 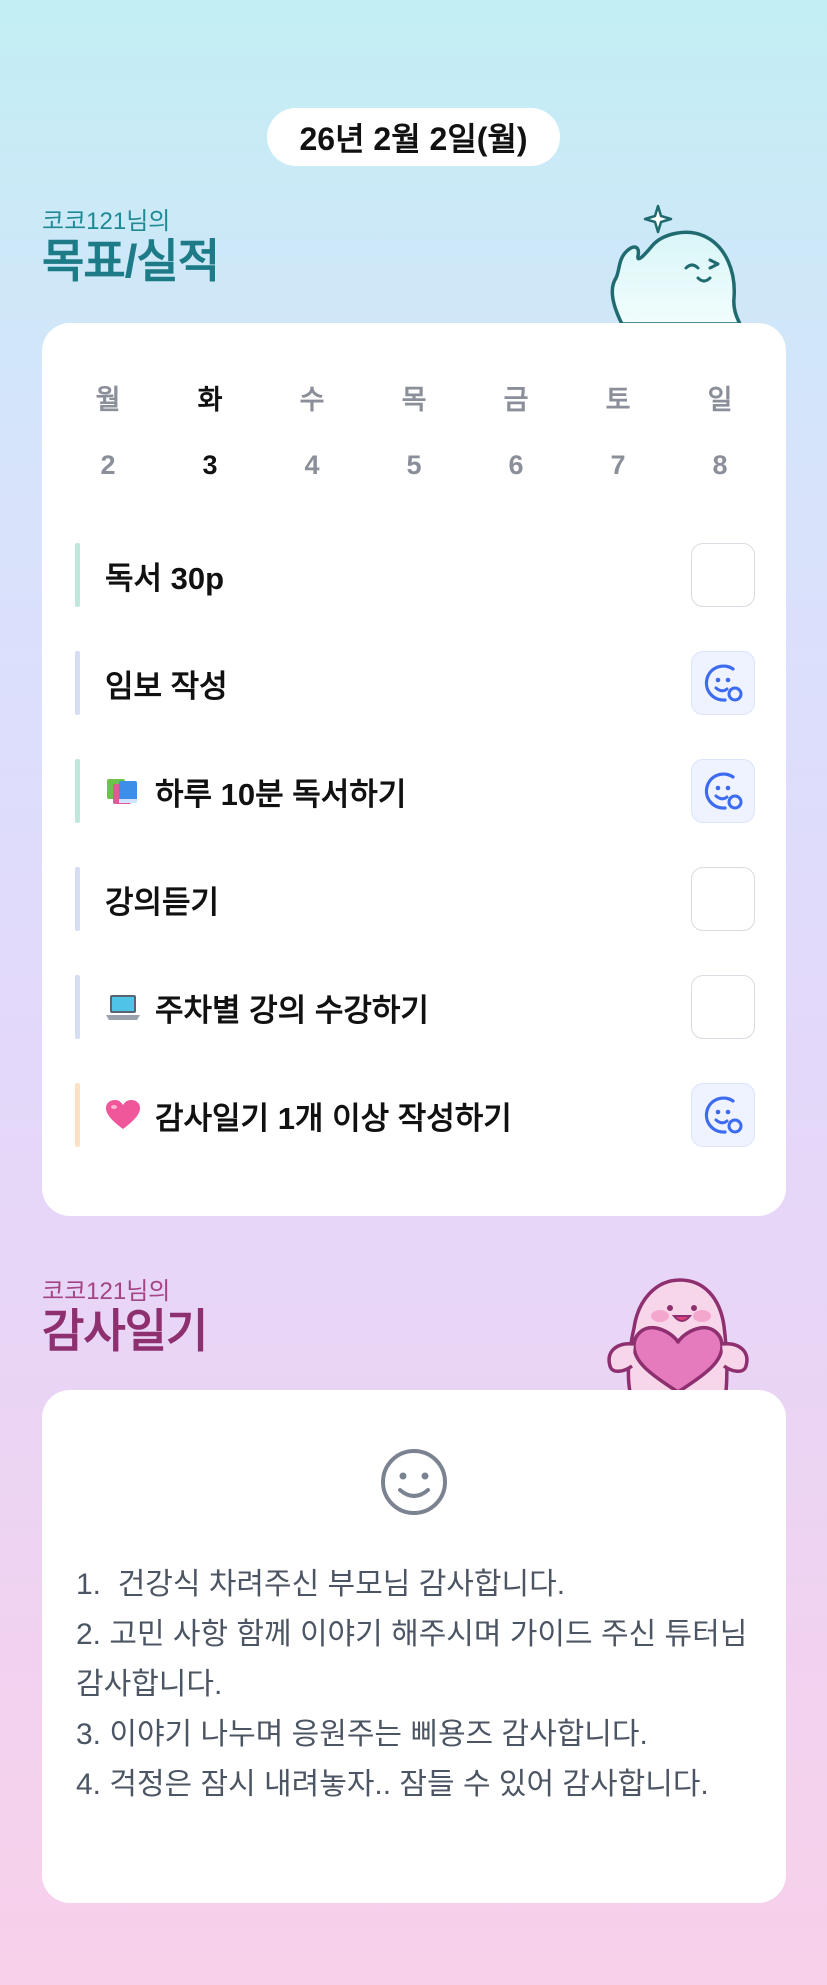 I want to click on goal-text: 감사일기 1개 이상 작성하기, so click(x=333, y=1118).